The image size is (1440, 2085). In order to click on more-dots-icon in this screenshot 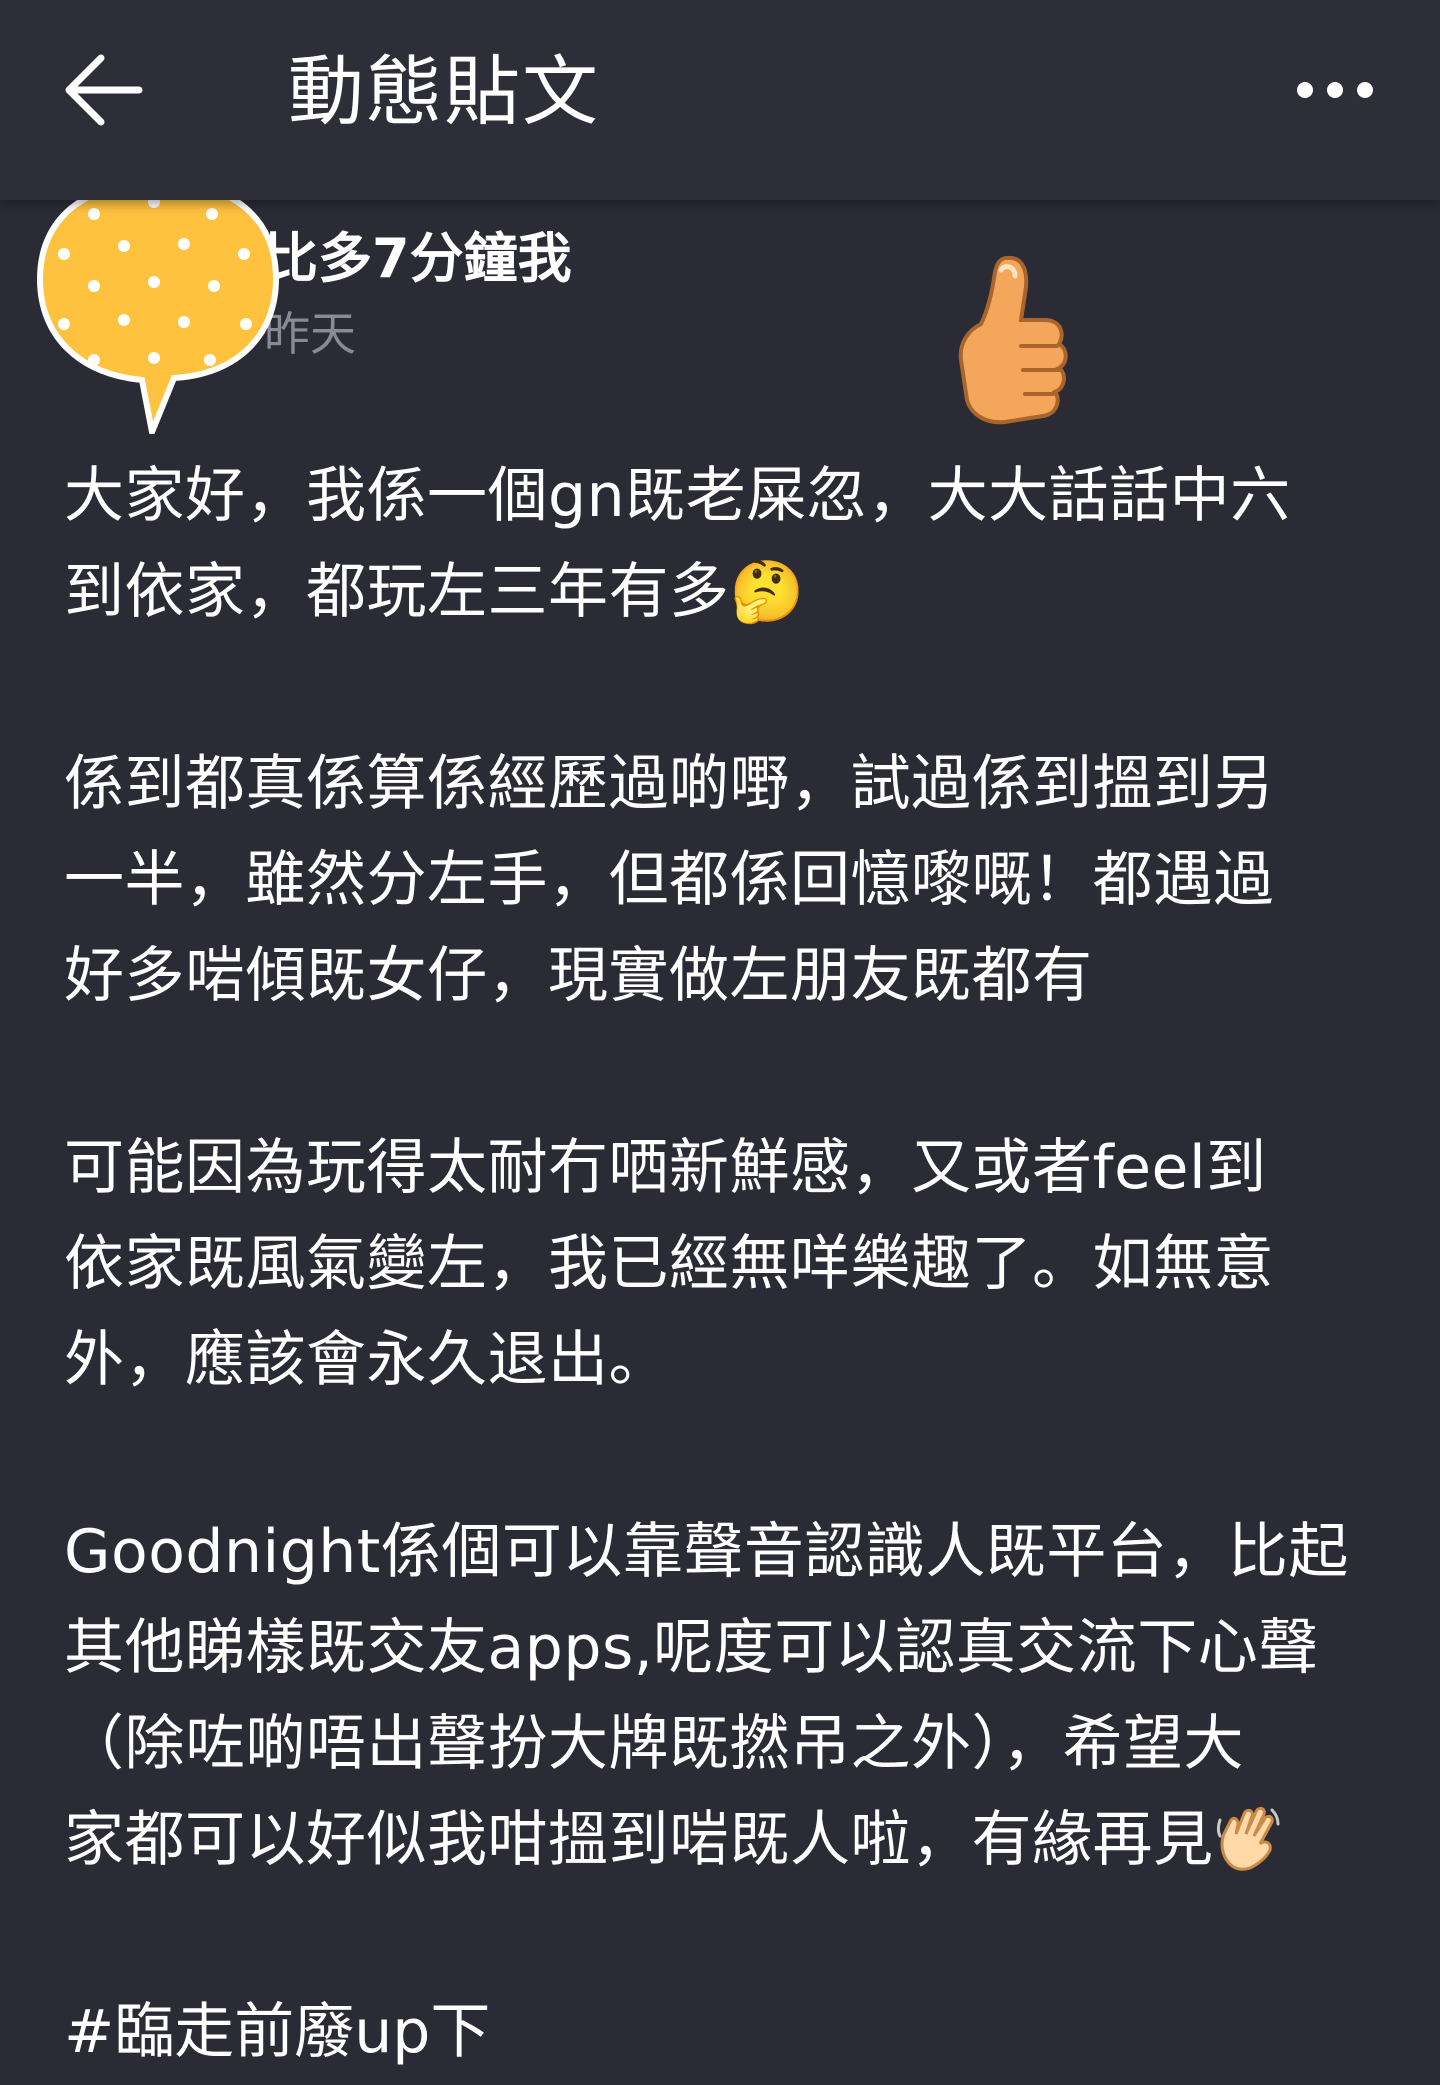, I will do `click(1335, 90)`.